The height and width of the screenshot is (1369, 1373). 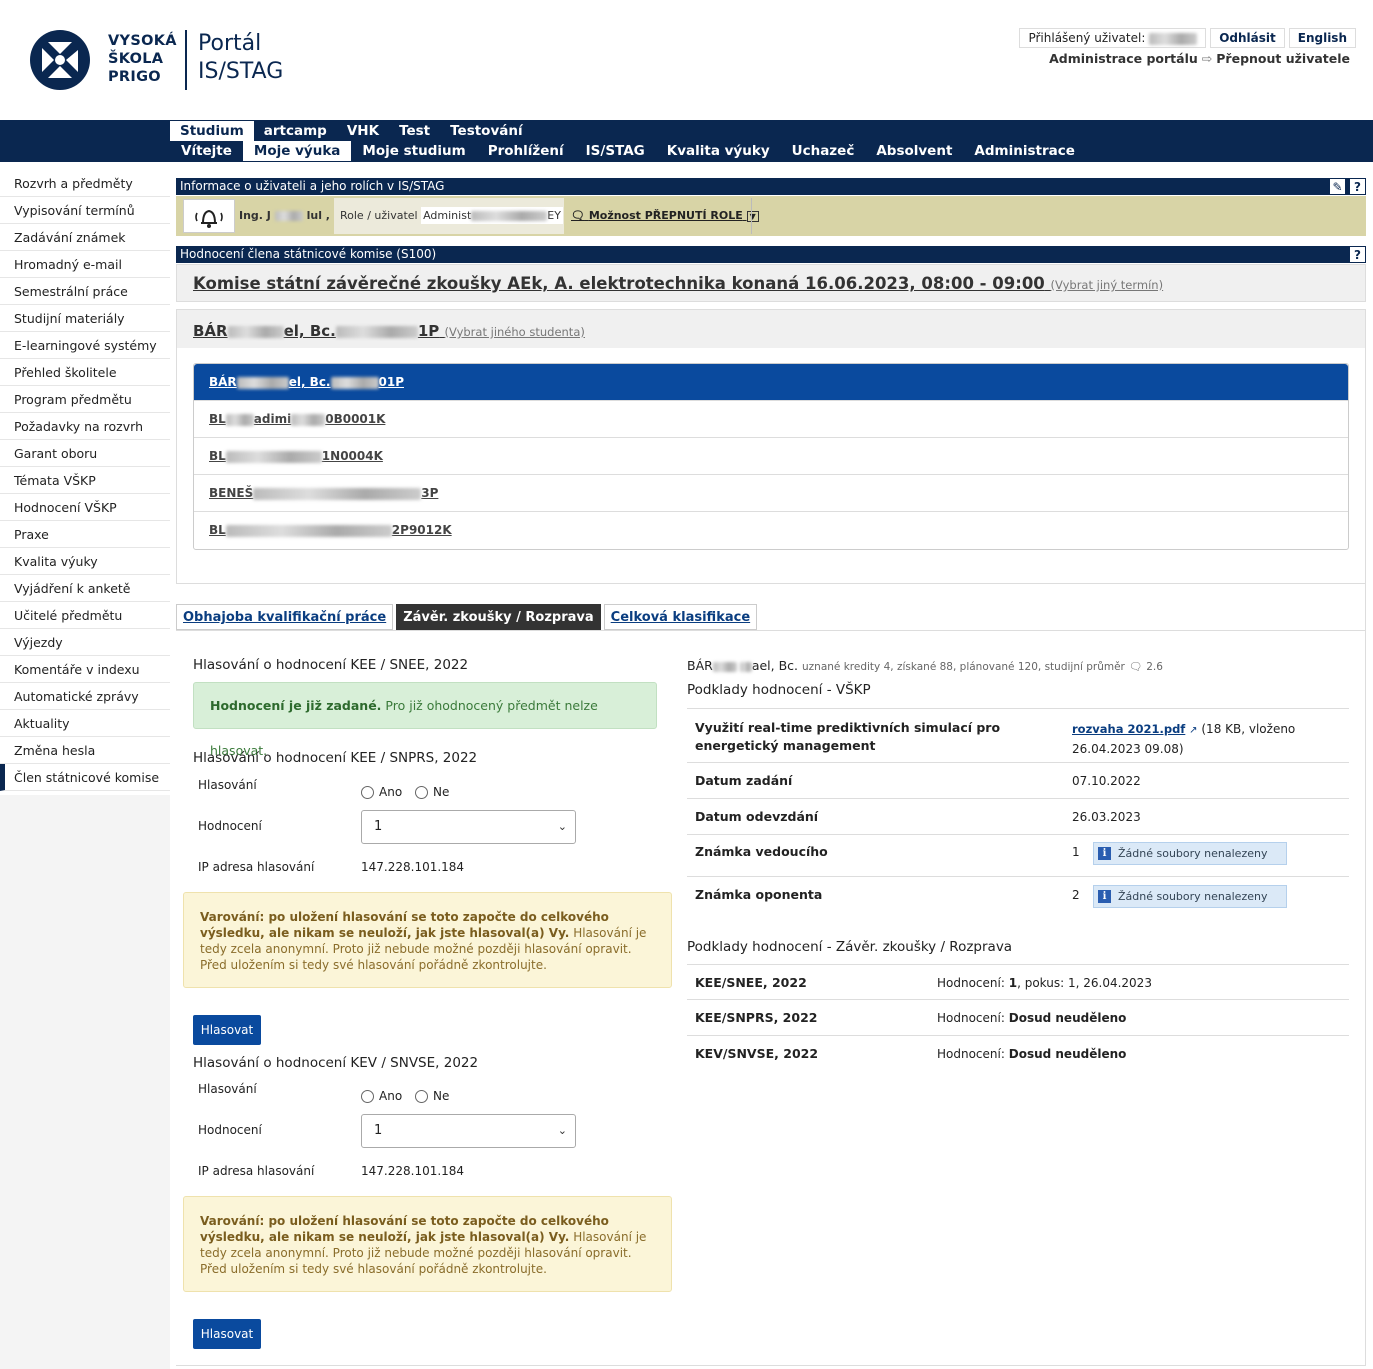 I want to click on student-list-item-active: BÁR el, Bc. 01P, so click(x=771, y=382).